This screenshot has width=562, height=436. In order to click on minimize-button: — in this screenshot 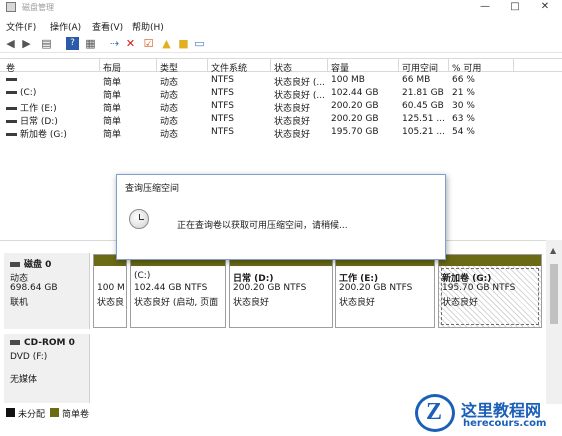, I will do `click(485, 7)`.